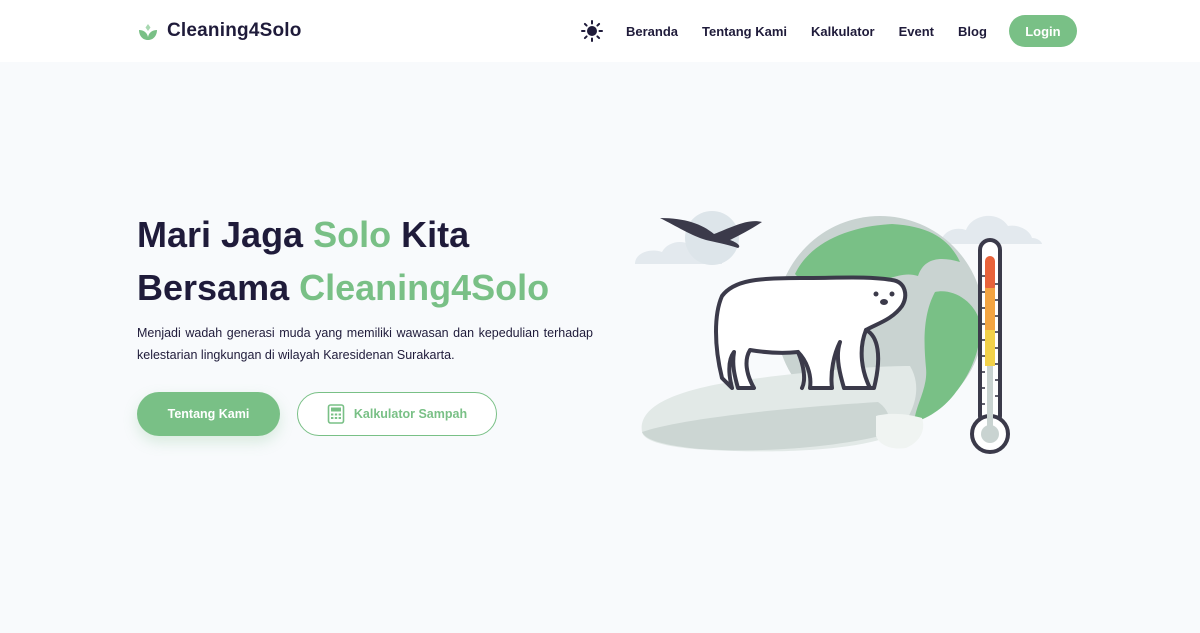 The image size is (1200, 633). What do you see at coordinates (234, 30) in the screenshot?
I see `brand-name: Cleaning4Solo` at bounding box center [234, 30].